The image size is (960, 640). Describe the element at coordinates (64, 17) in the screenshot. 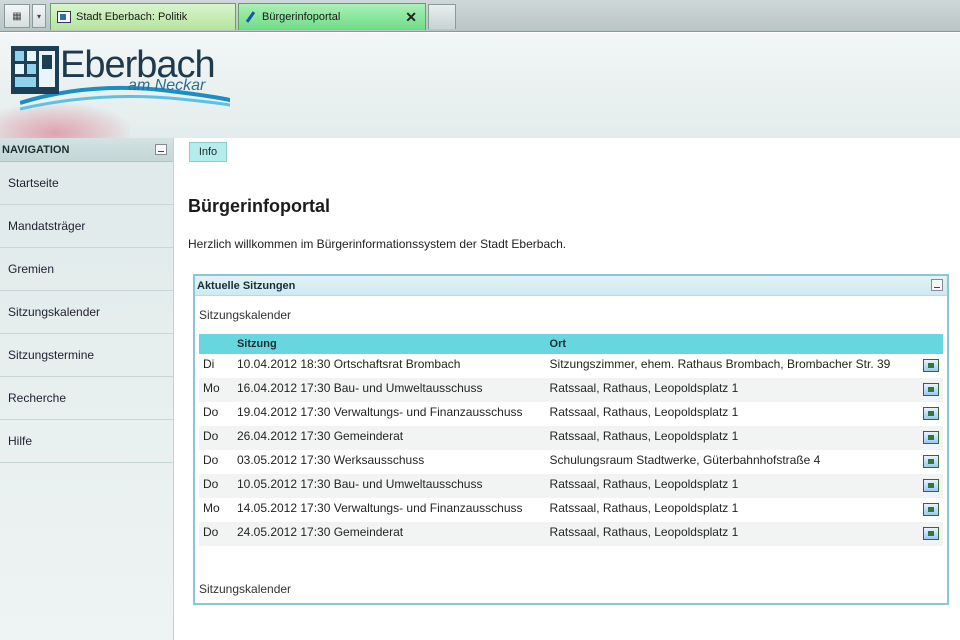

I see `page-favicon-icon` at that location.